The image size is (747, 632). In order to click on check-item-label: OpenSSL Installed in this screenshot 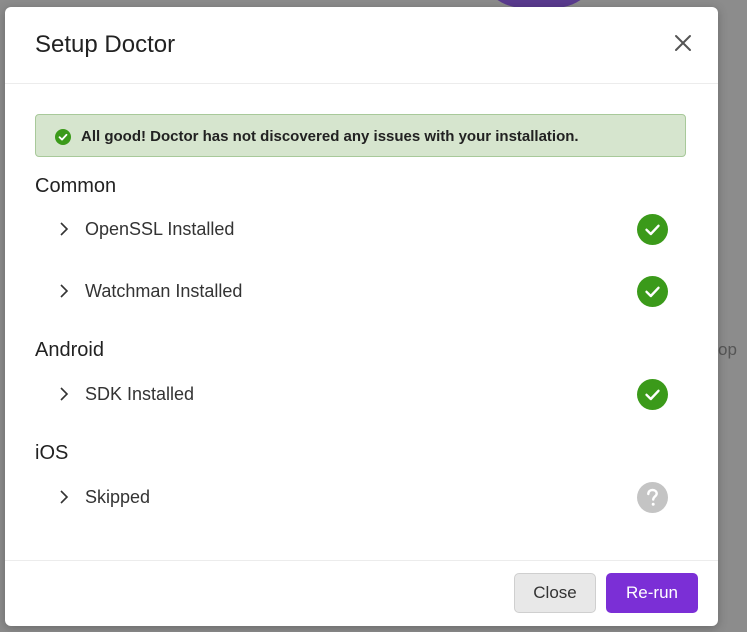, I will do `click(160, 229)`.